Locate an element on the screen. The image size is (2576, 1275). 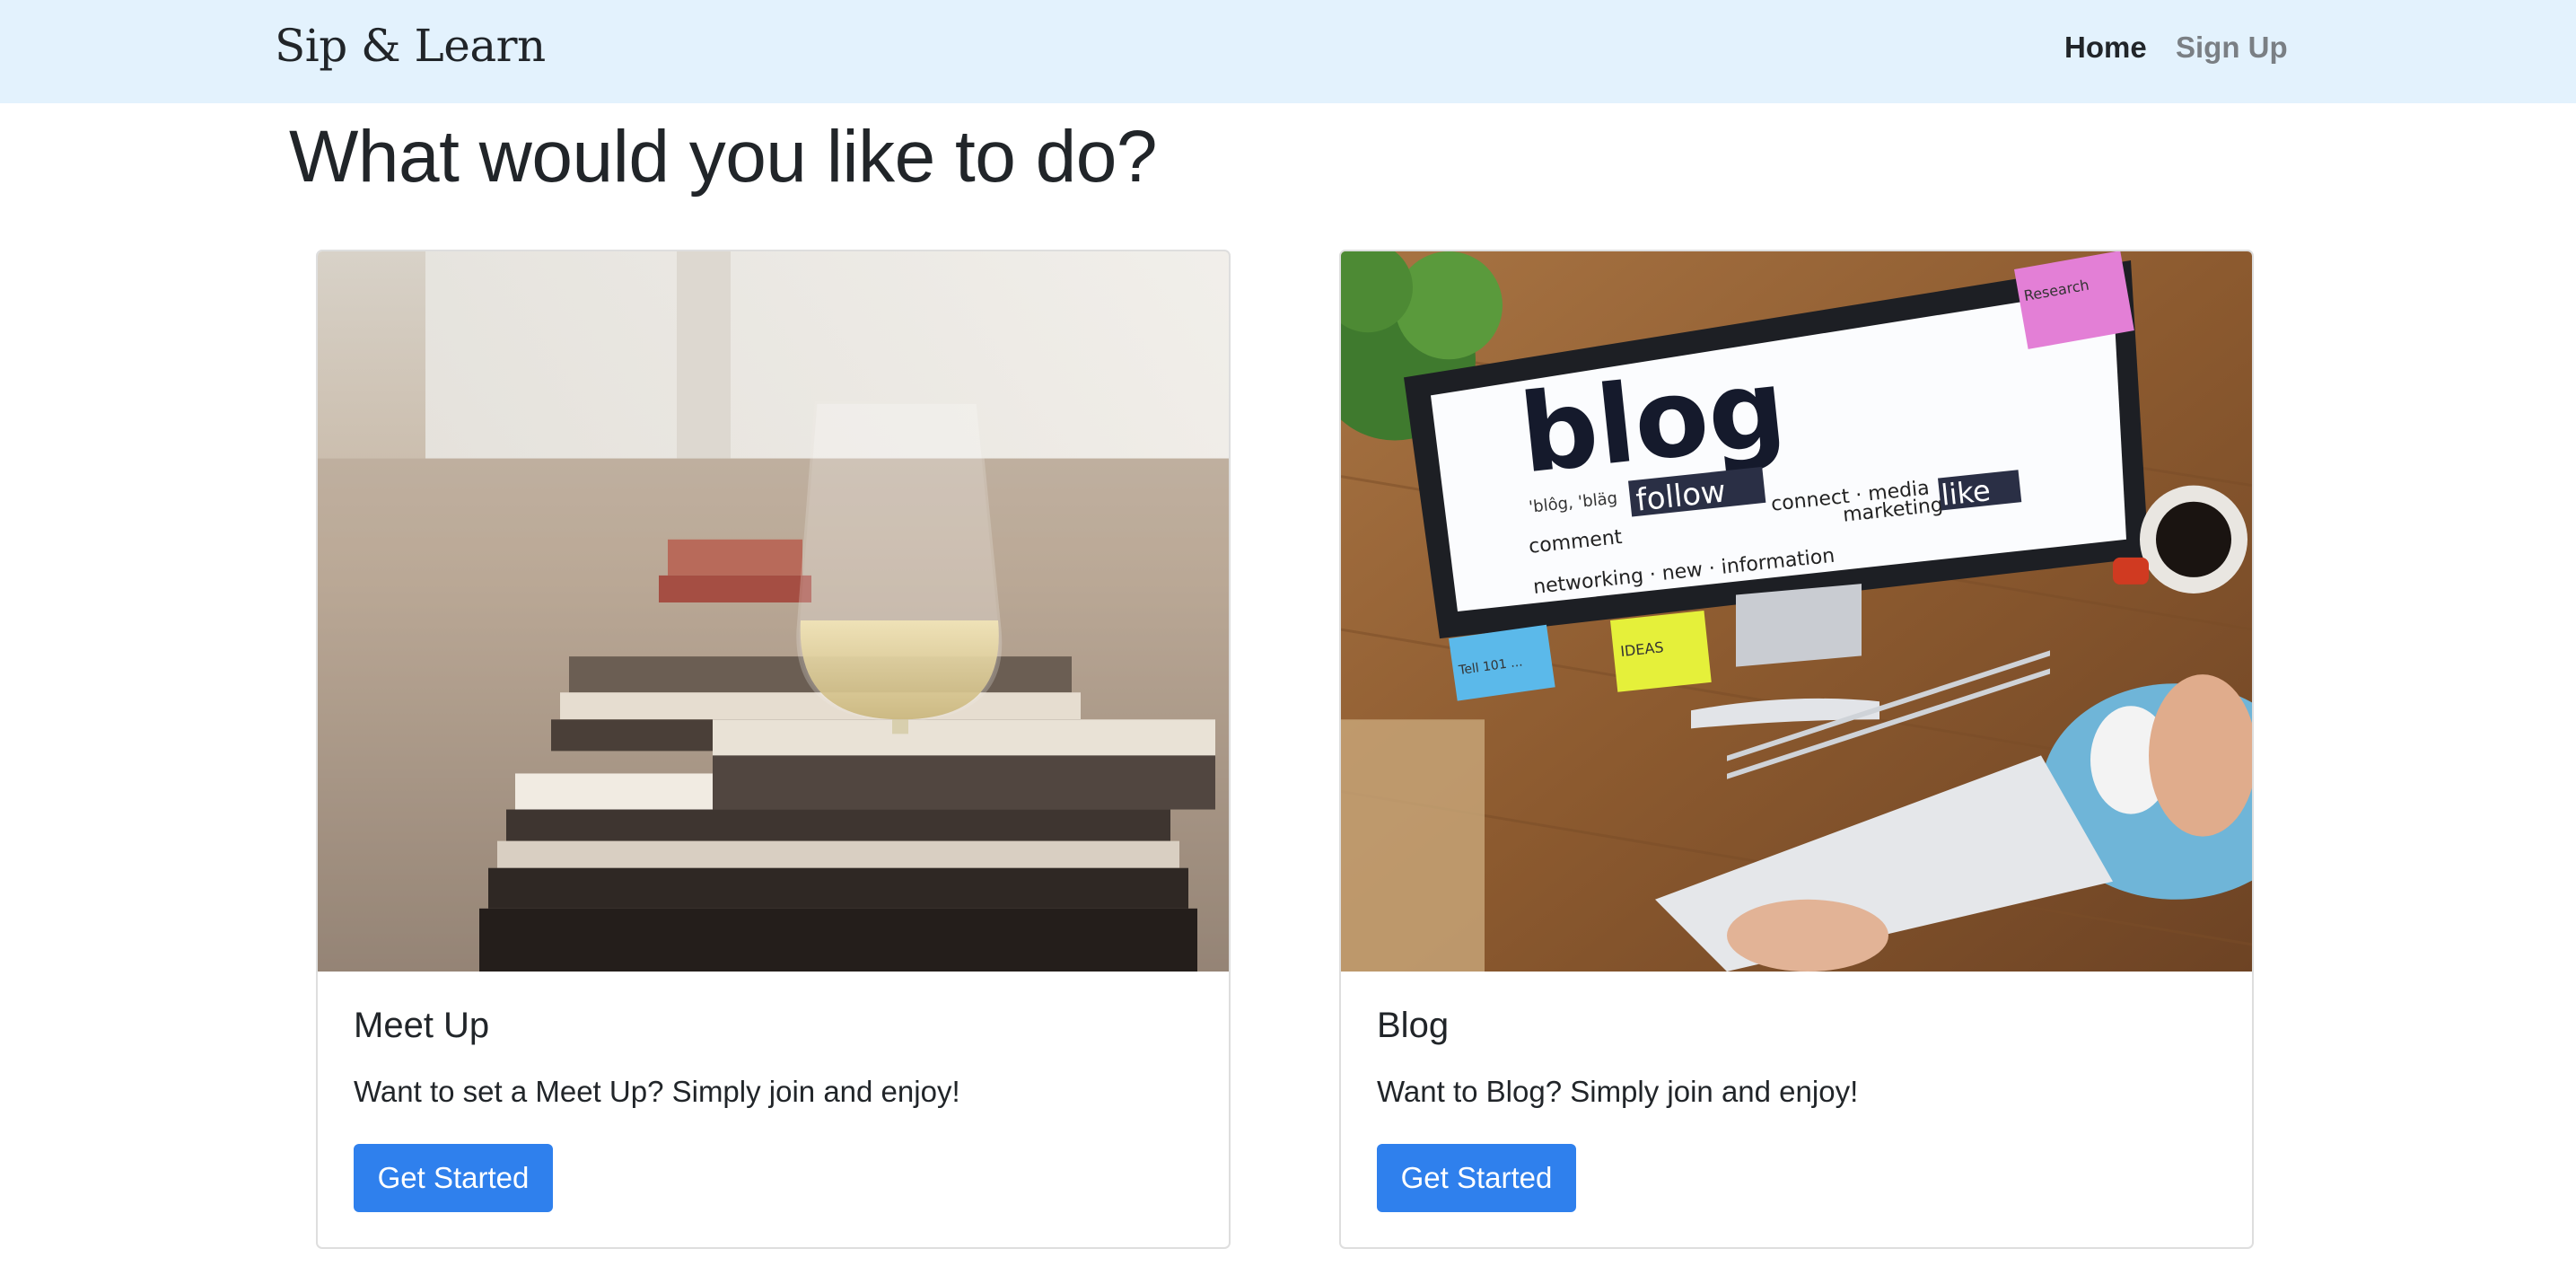
blog-get-started-button: Get Started is located at coordinates (1476, 1178).